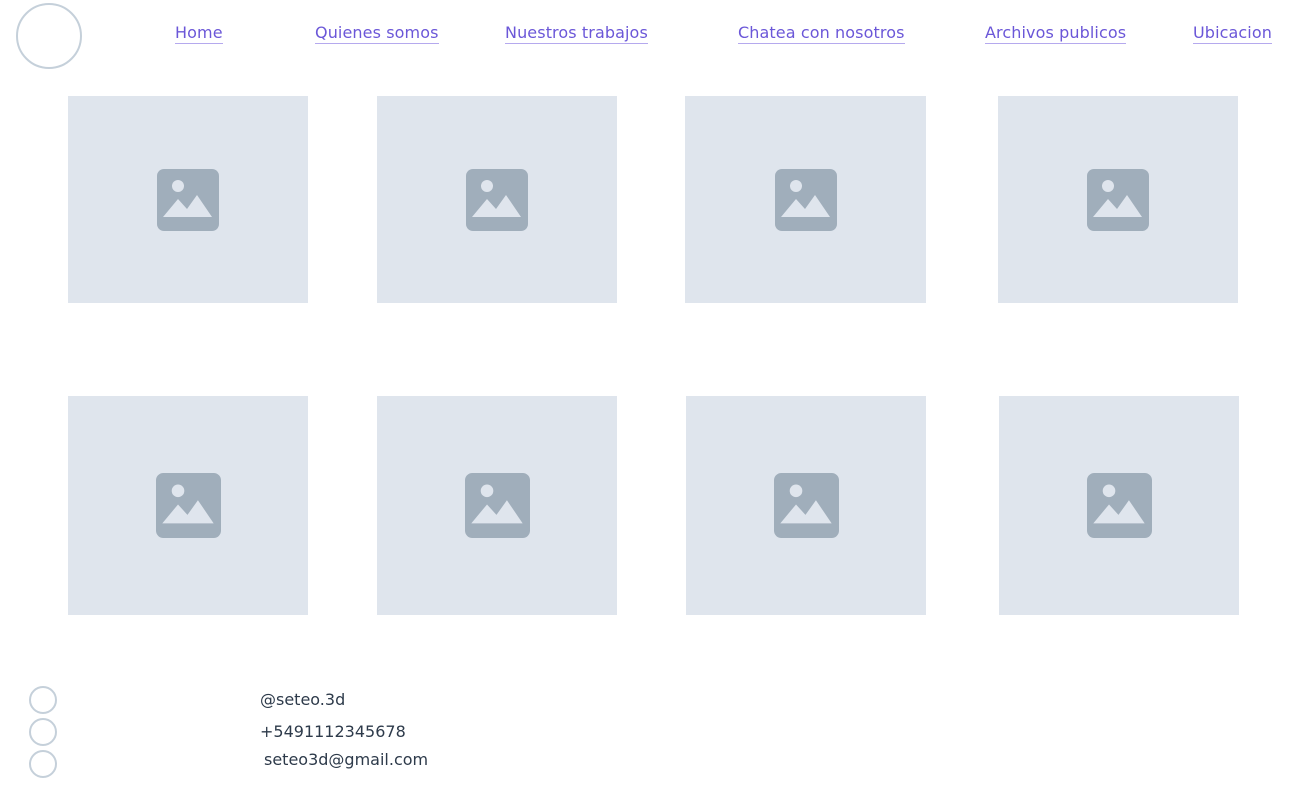 The height and width of the screenshot is (796, 1296). I want to click on phone-circle-icon, so click(43, 732).